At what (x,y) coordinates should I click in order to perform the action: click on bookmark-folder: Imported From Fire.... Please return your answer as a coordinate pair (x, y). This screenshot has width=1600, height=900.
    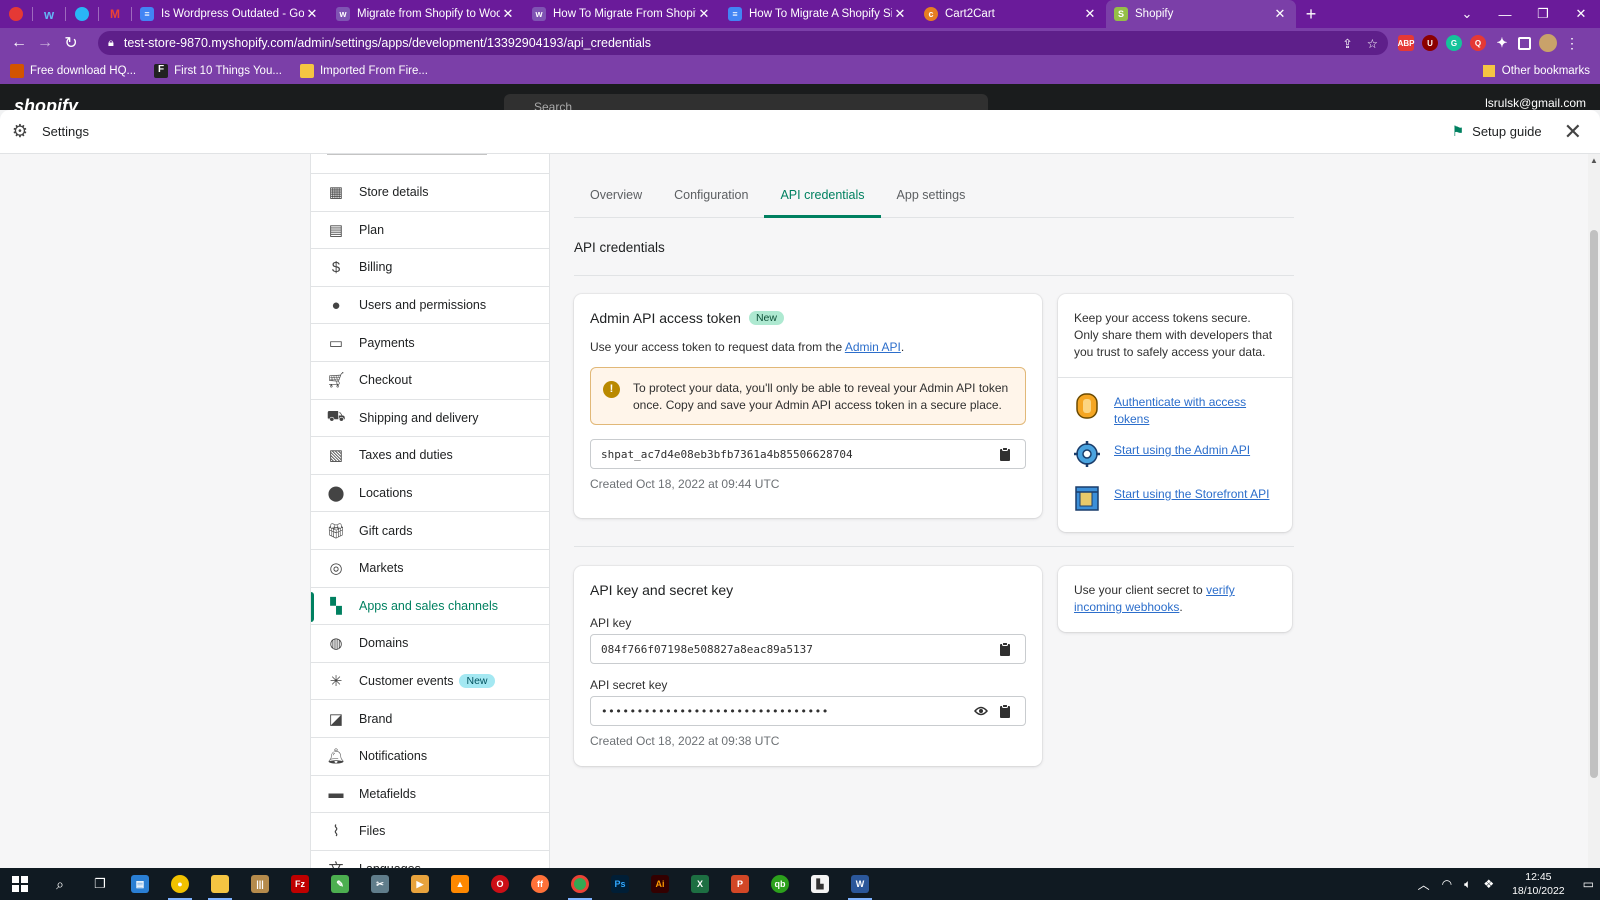
    Looking at the image, I should click on (363, 71).